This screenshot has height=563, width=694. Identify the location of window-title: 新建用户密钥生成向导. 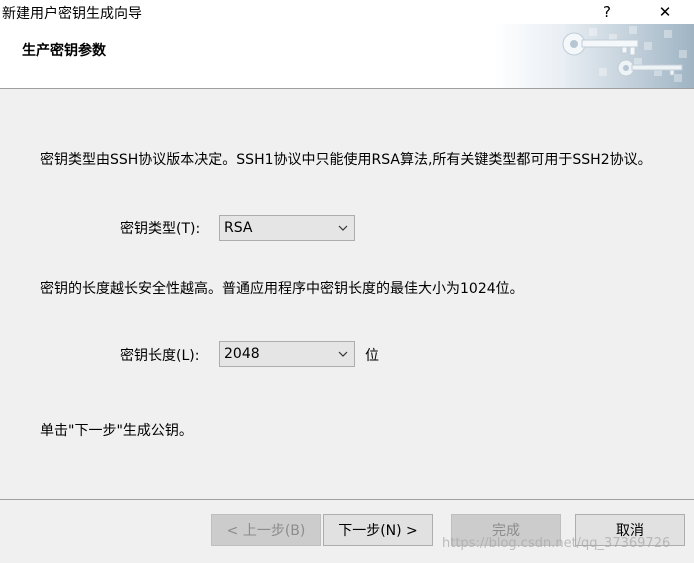
(72, 14).